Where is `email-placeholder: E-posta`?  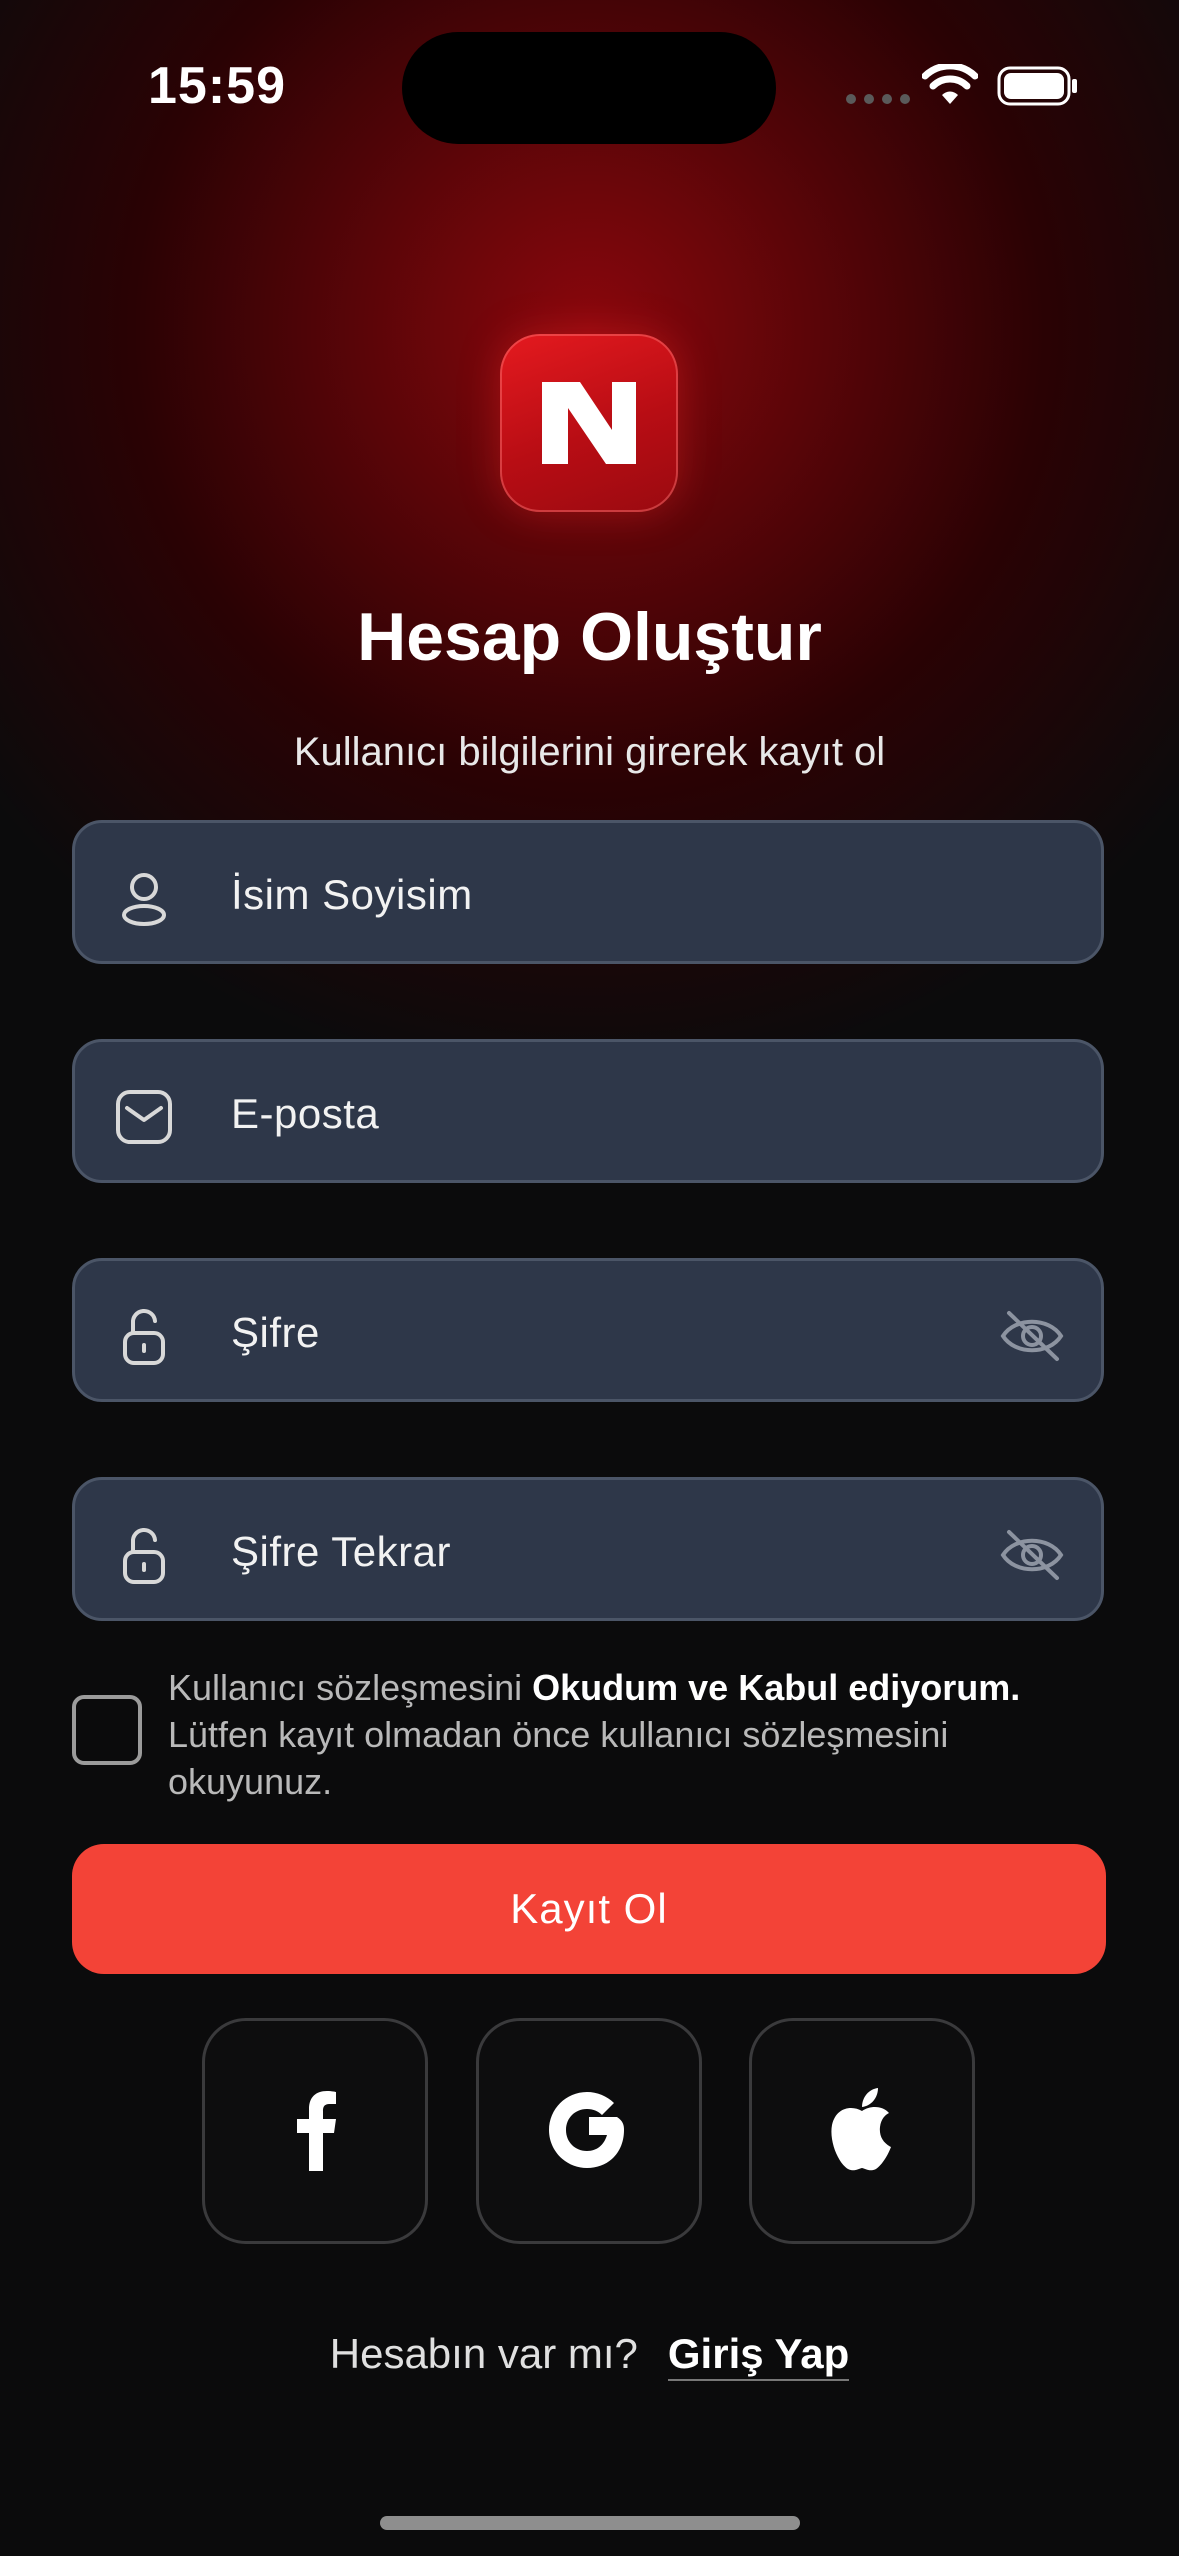 email-placeholder: E-posta is located at coordinates (305, 1113).